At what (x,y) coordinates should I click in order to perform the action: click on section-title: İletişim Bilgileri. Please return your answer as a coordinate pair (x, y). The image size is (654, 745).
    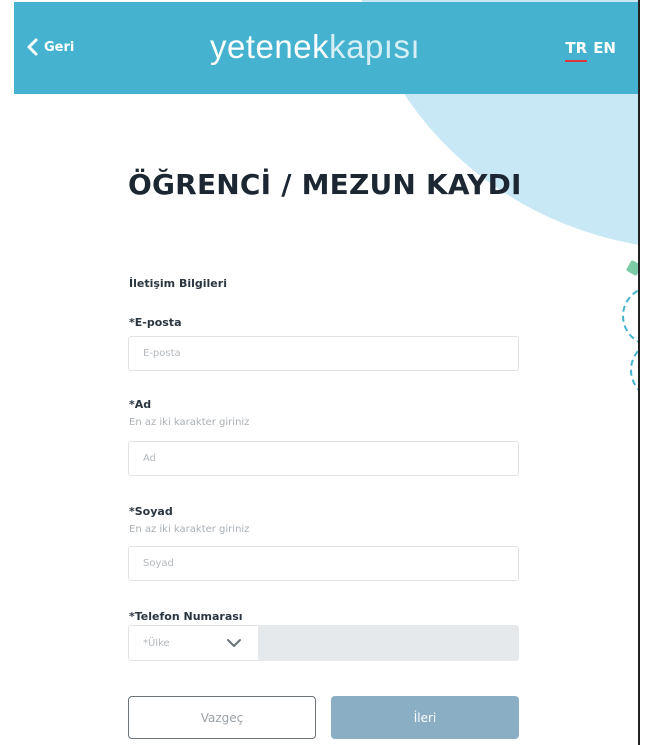
    Looking at the image, I should click on (178, 283).